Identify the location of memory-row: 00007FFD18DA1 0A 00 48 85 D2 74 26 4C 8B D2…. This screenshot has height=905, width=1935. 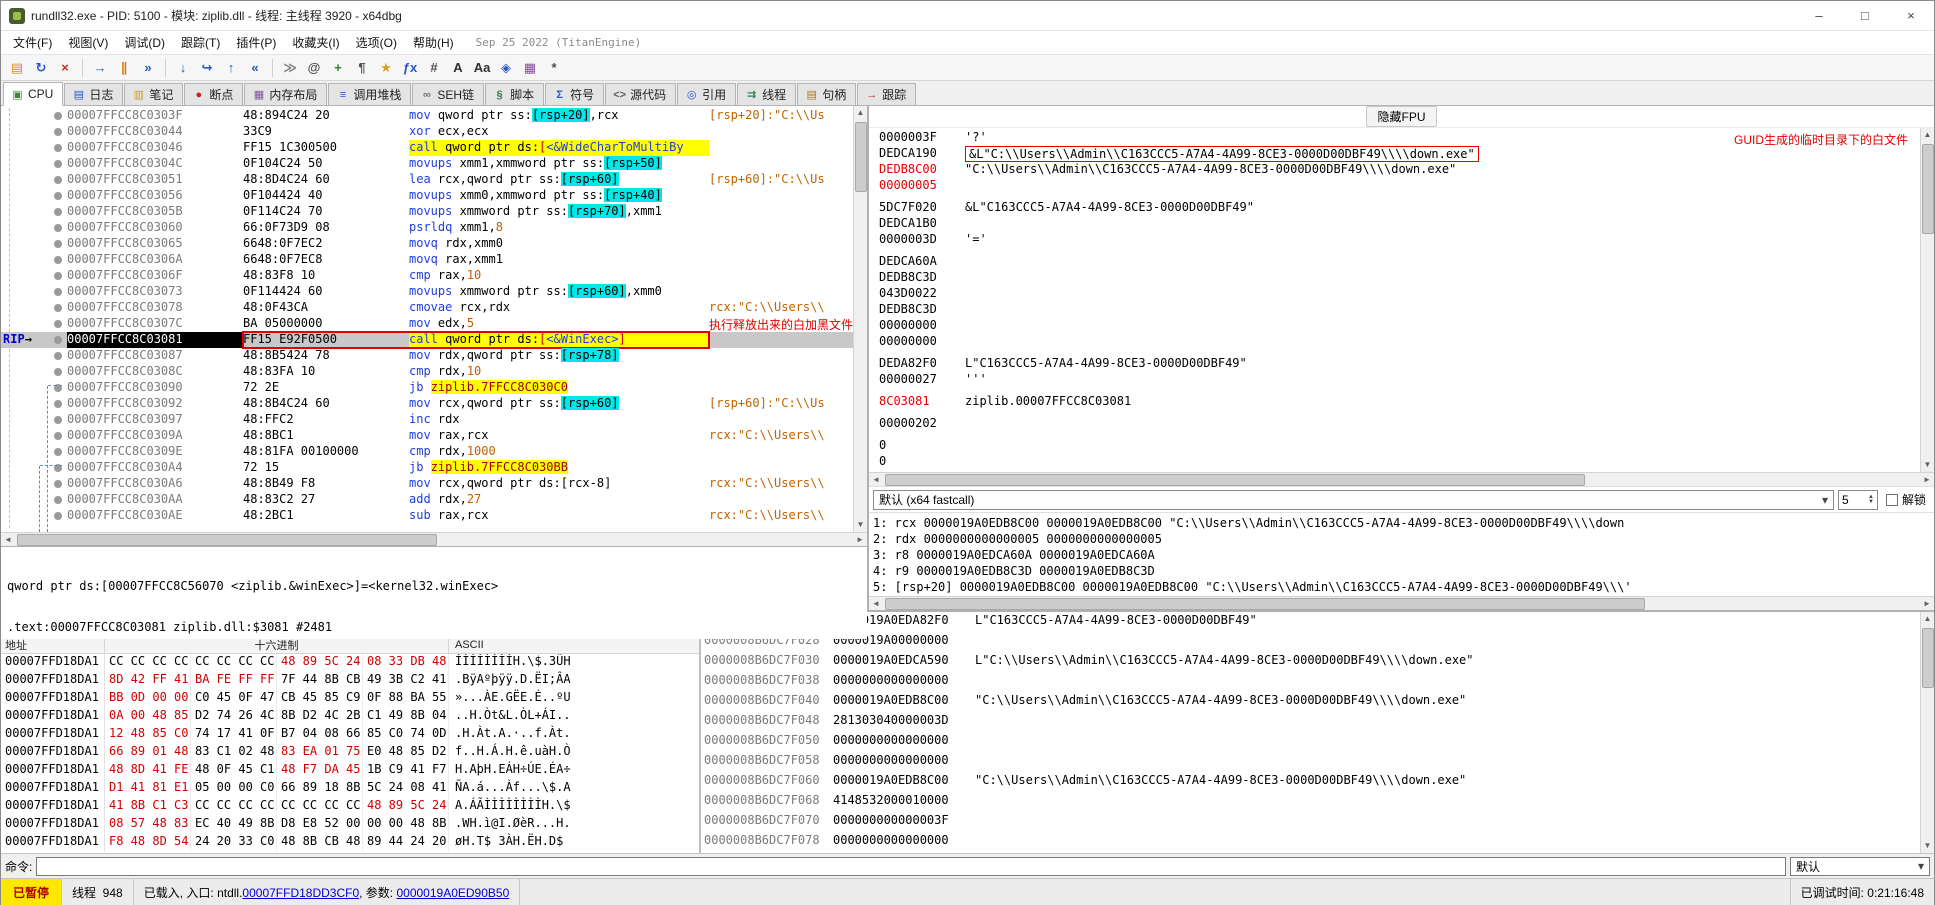
(350, 717).